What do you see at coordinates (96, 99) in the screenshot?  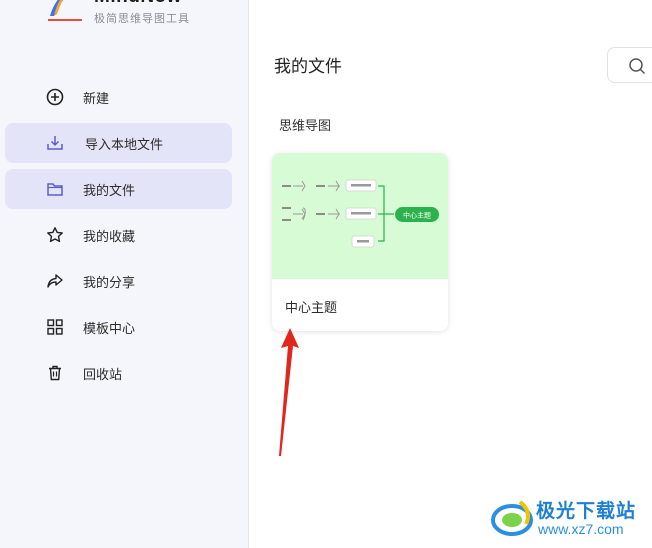 I see `sidebar-item-label: 新建` at bounding box center [96, 99].